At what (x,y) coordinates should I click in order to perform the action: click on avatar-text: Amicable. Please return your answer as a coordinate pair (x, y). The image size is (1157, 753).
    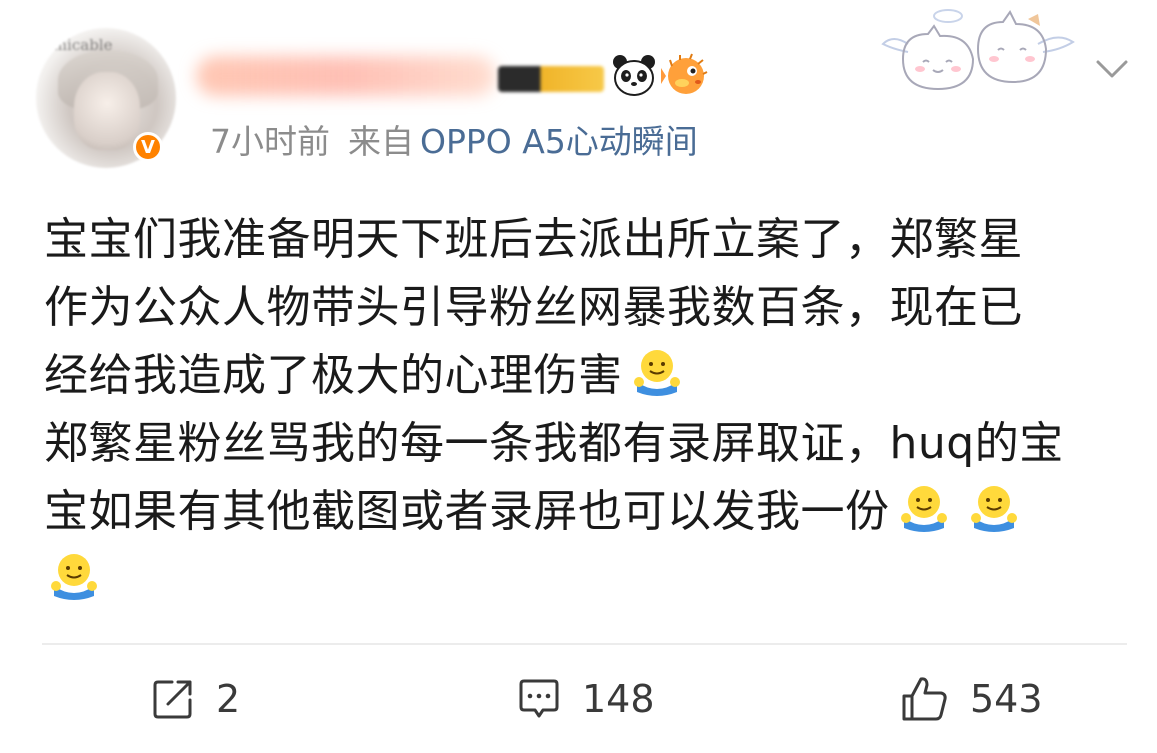
    Looking at the image, I should click on (77, 45).